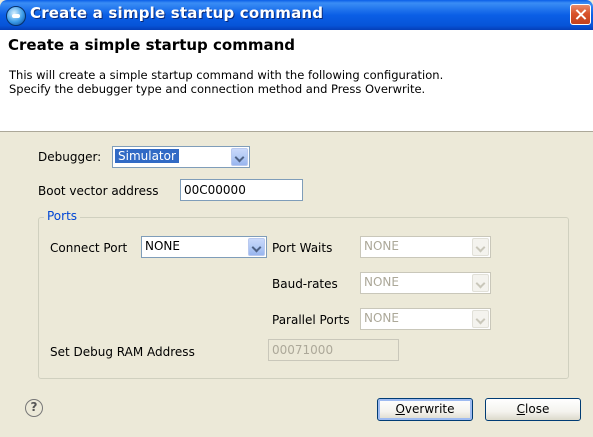 Image resolution: width=593 pixels, height=437 pixels. What do you see at coordinates (70, 157) in the screenshot?
I see `debugger-label: Debugger:` at bounding box center [70, 157].